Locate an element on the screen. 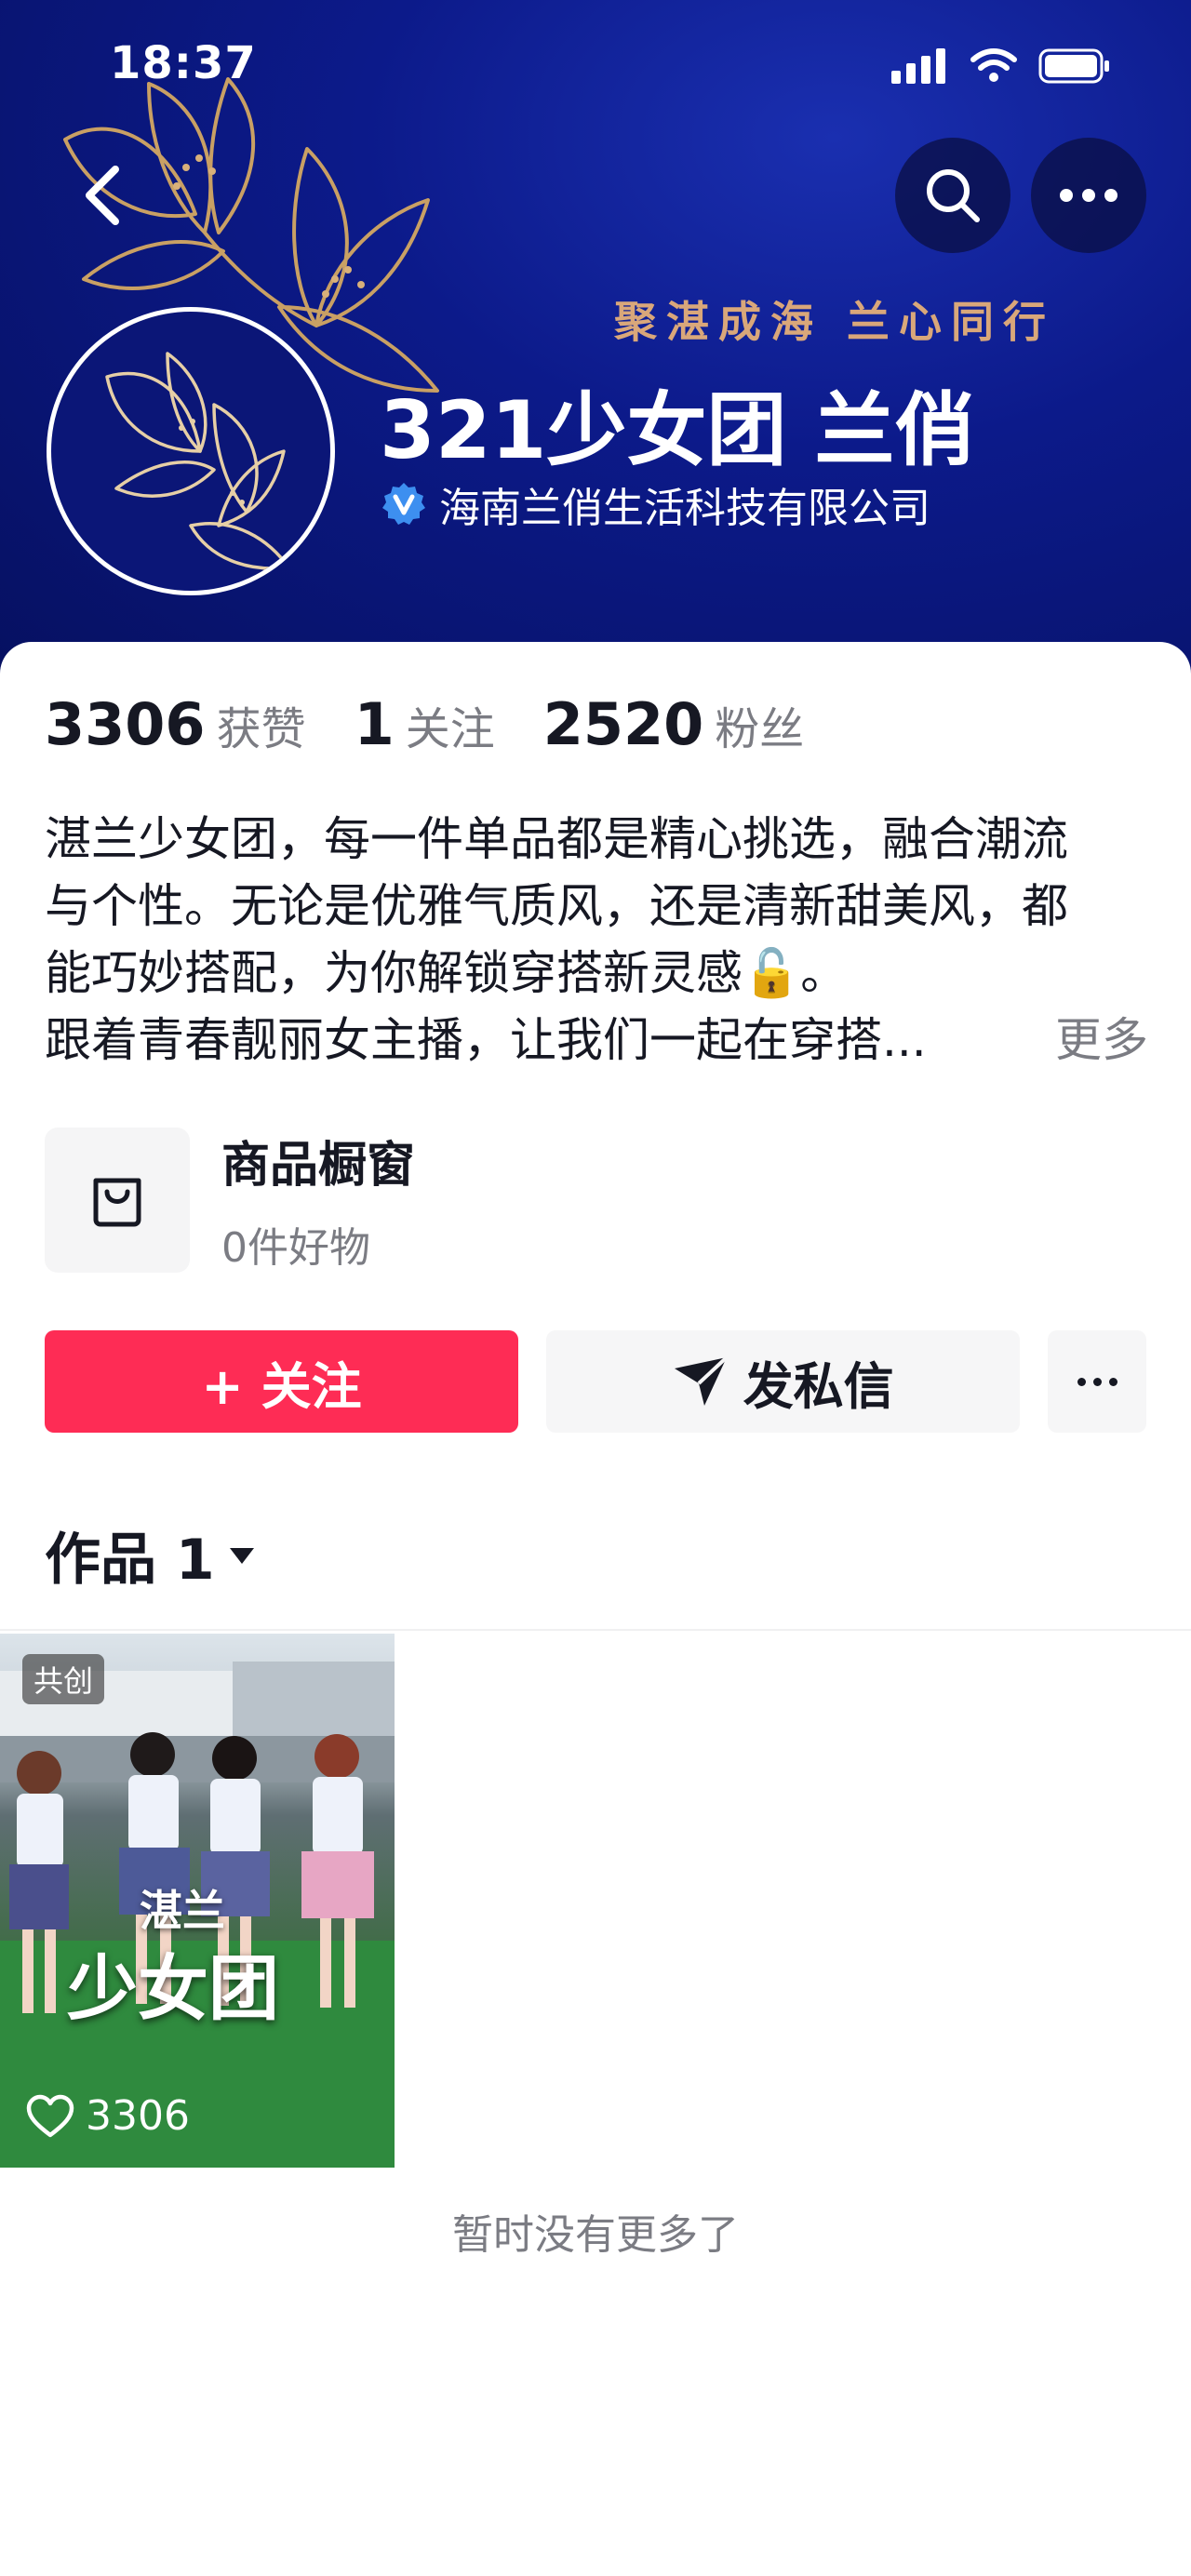  verification-row: 海南兰俏生活科技有限公司 is located at coordinates (655, 504).